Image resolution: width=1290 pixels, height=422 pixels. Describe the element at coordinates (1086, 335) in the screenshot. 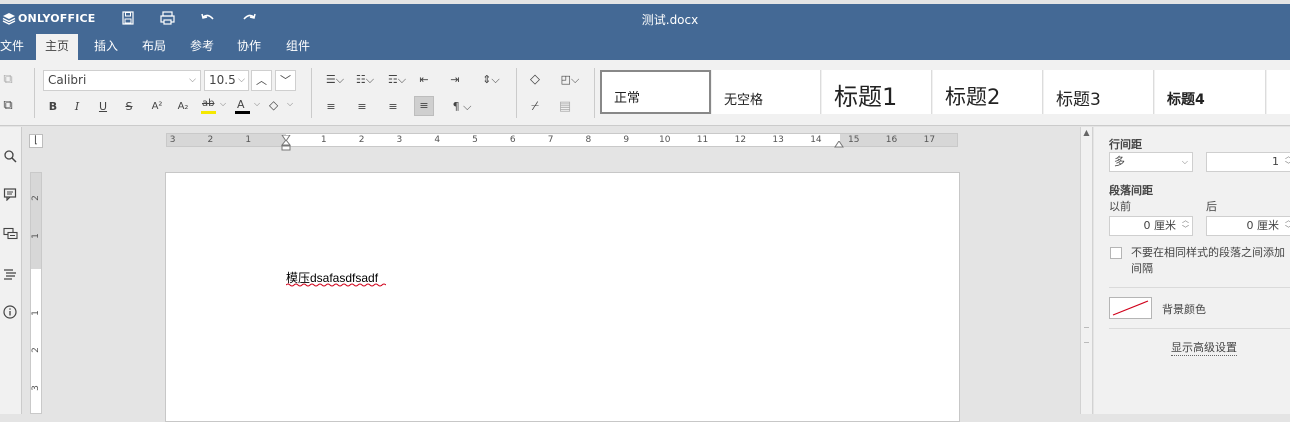

I see `scrollbar-grip` at that location.